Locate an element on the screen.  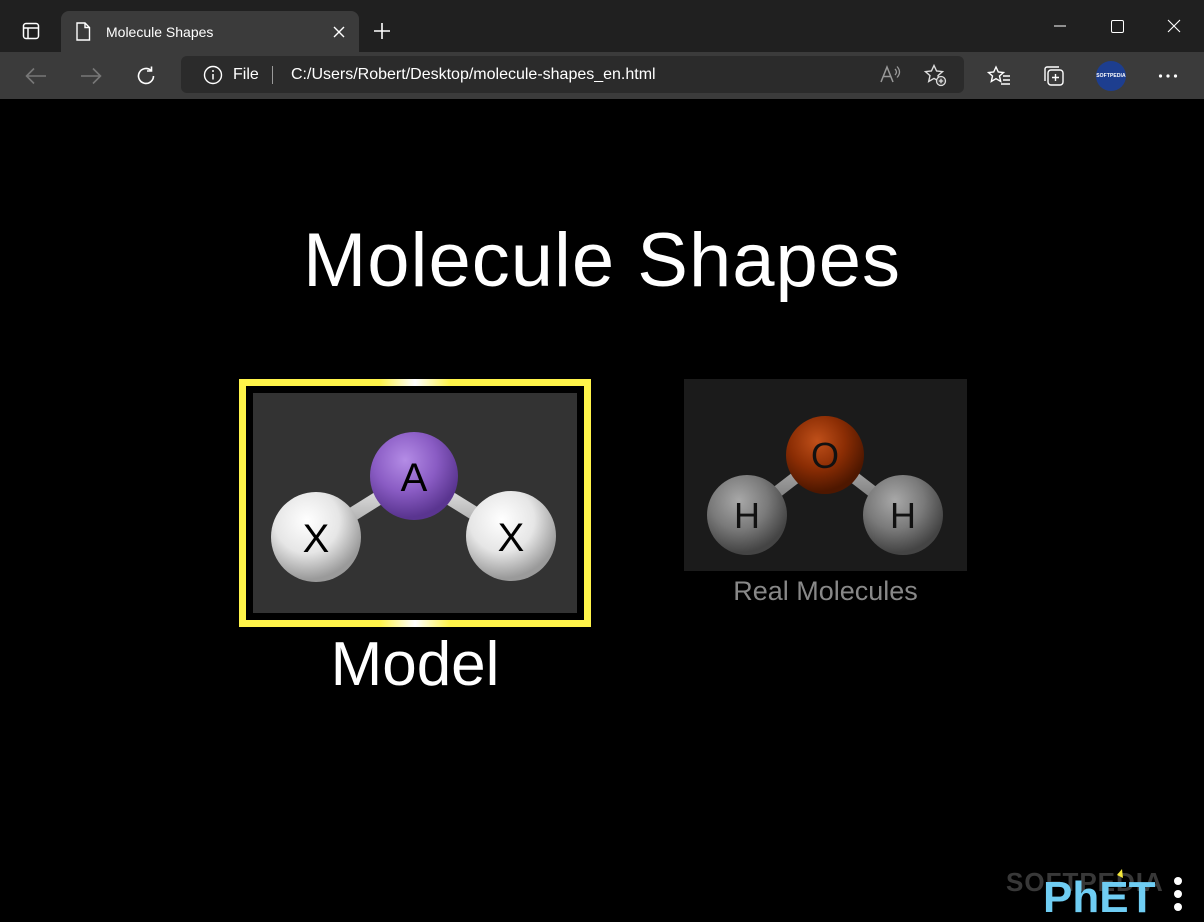
frame-inner: X X A is located at coordinates (415, 503).